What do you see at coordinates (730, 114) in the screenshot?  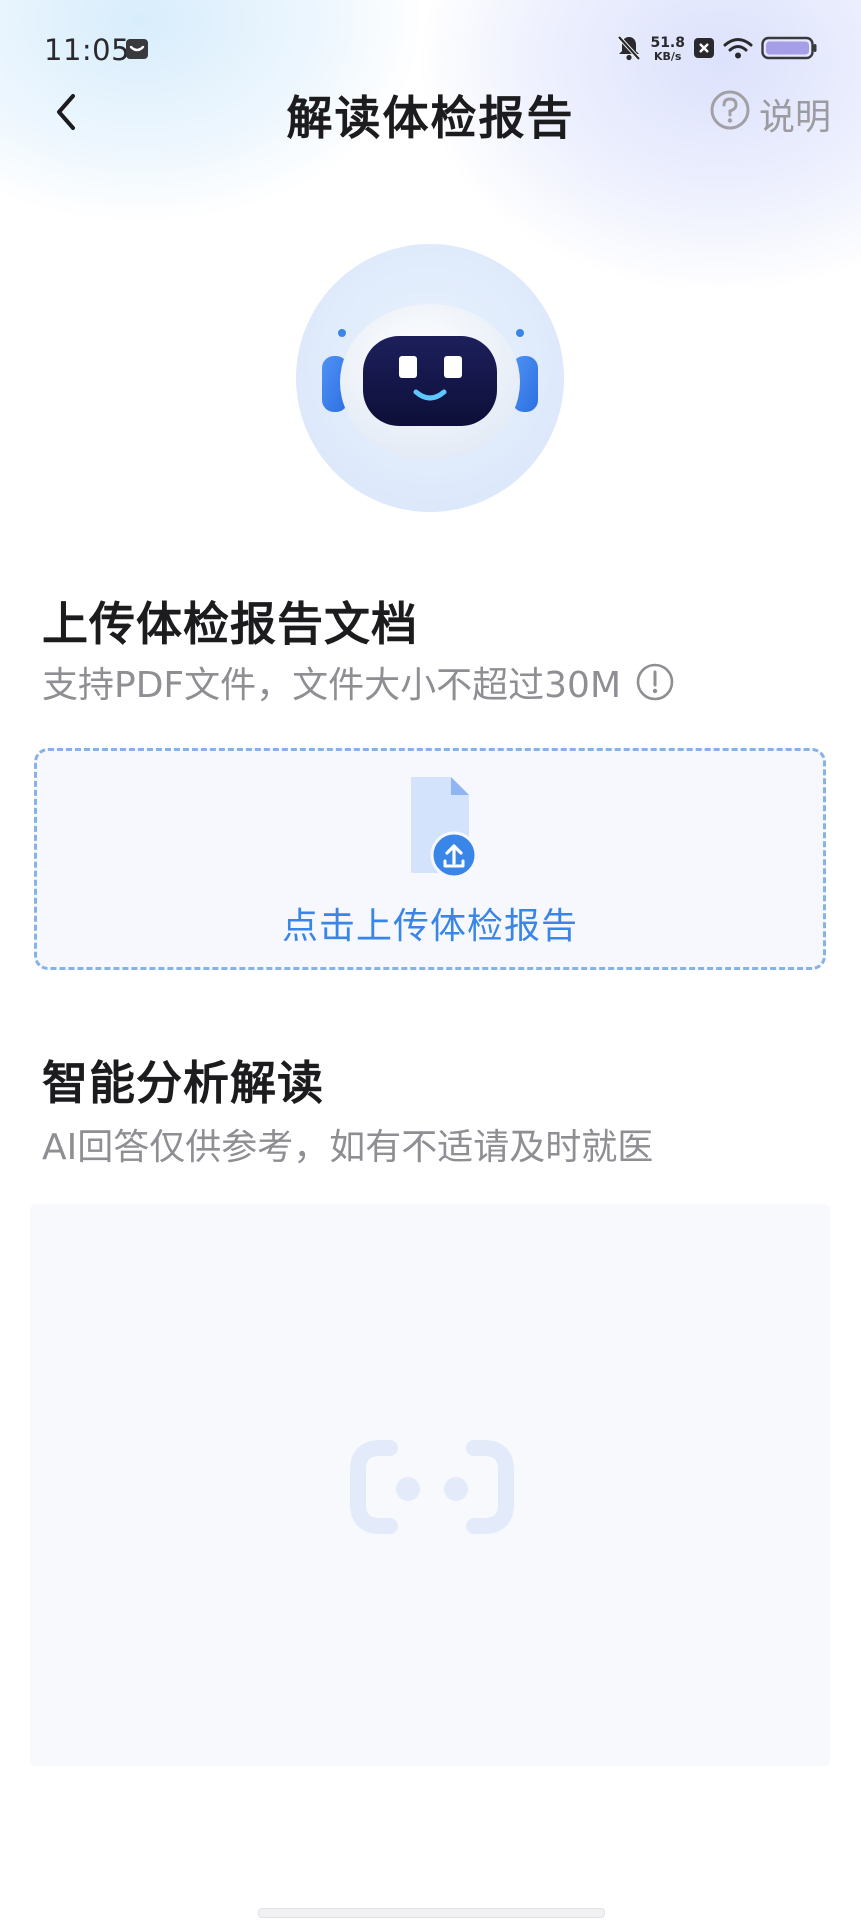 I see `question-circle-icon` at bounding box center [730, 114].